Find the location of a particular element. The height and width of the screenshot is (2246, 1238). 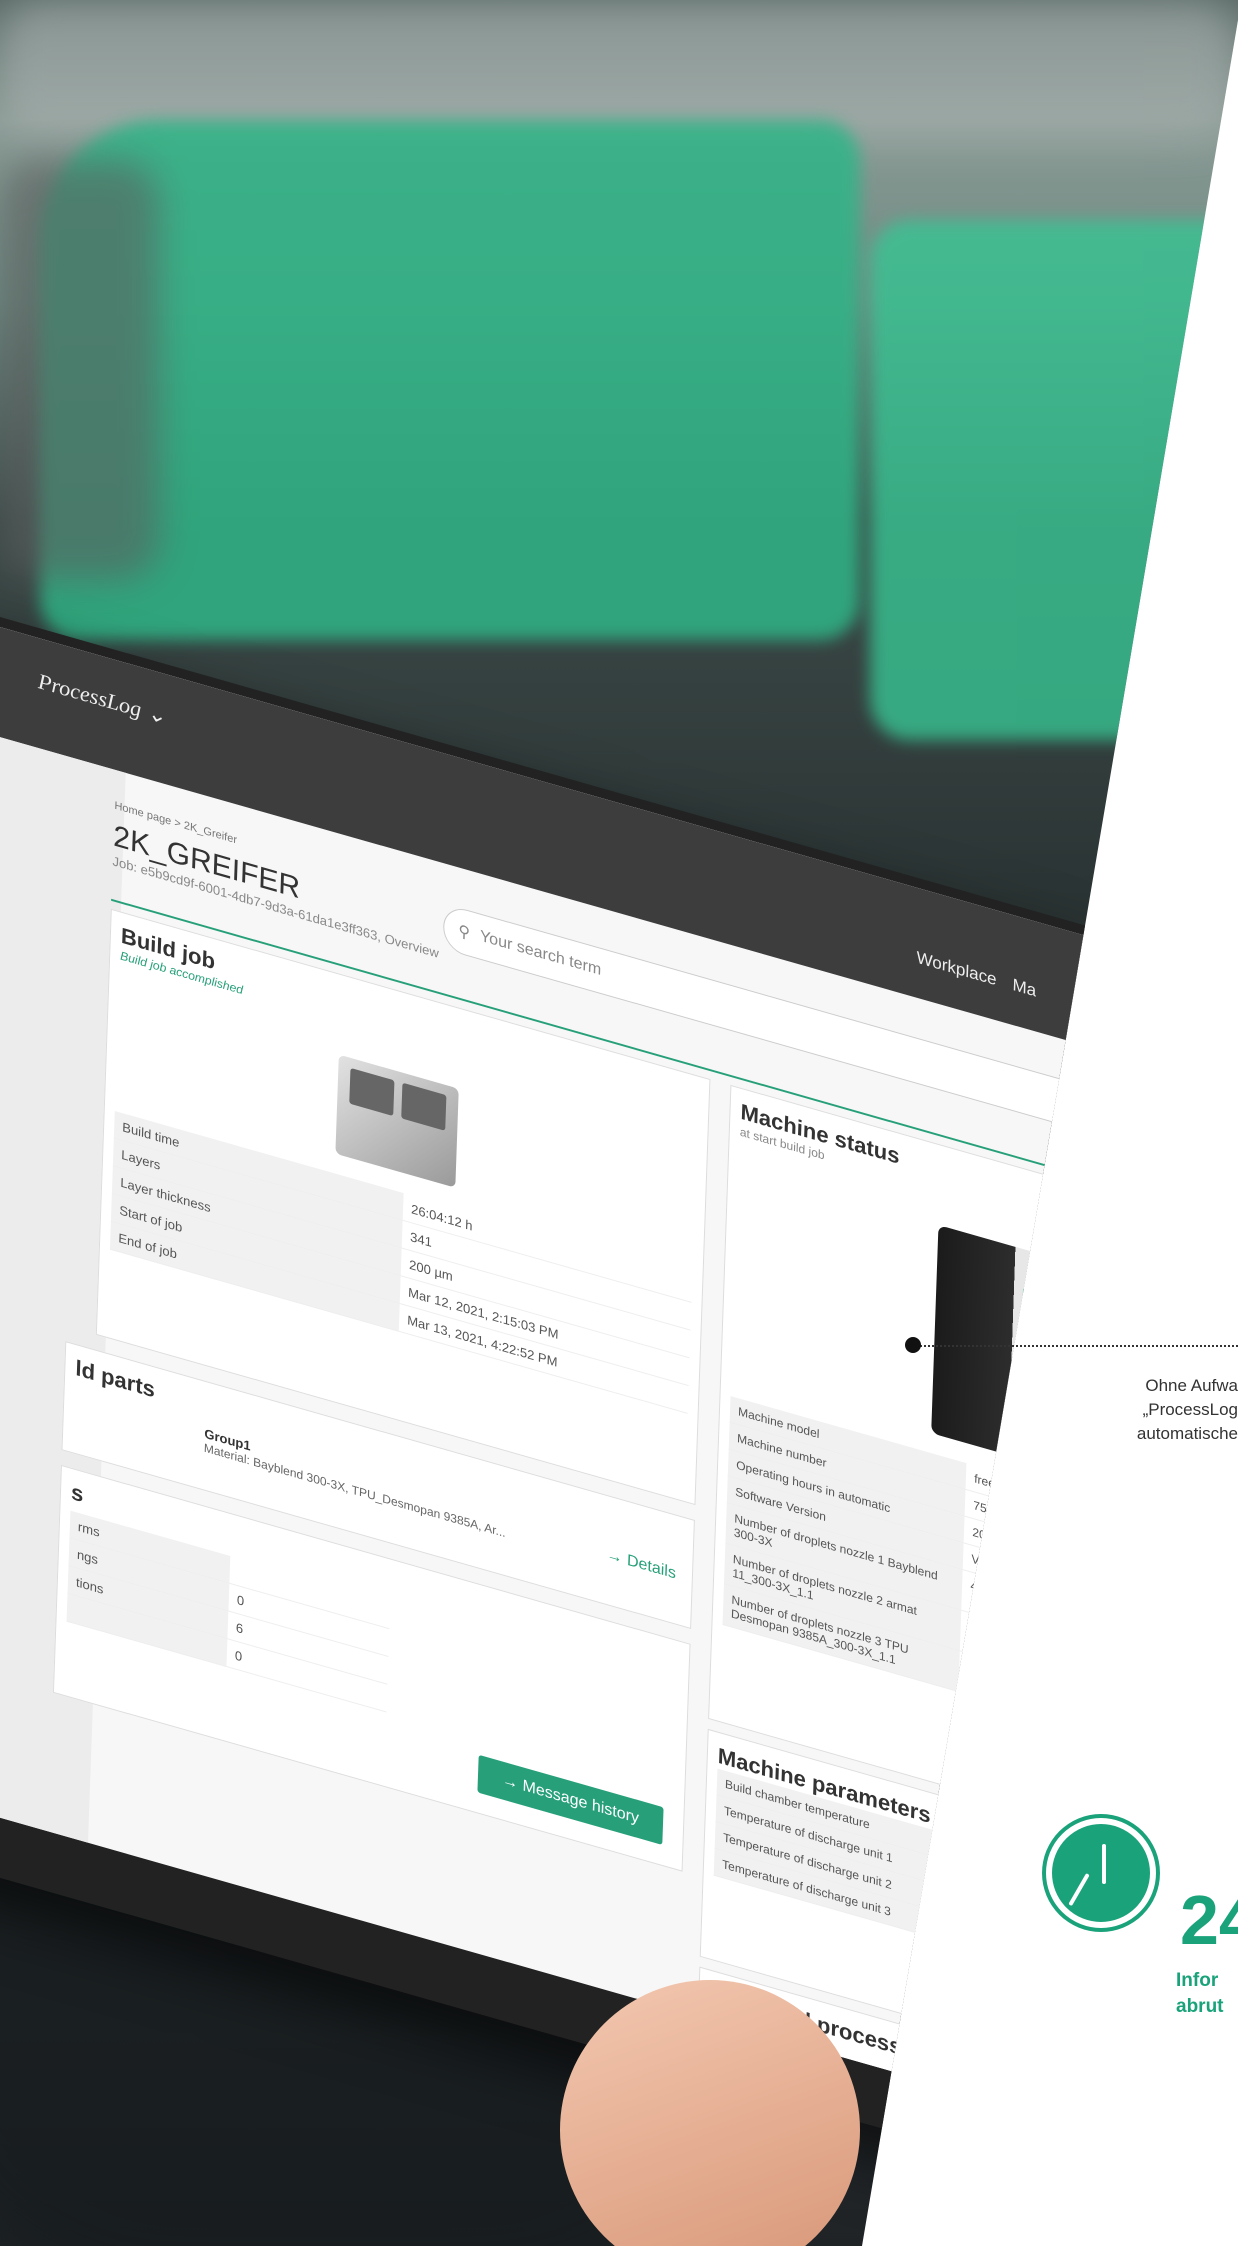

row-value: 315804 x 1000 is located at coordinates (1052, 1657).